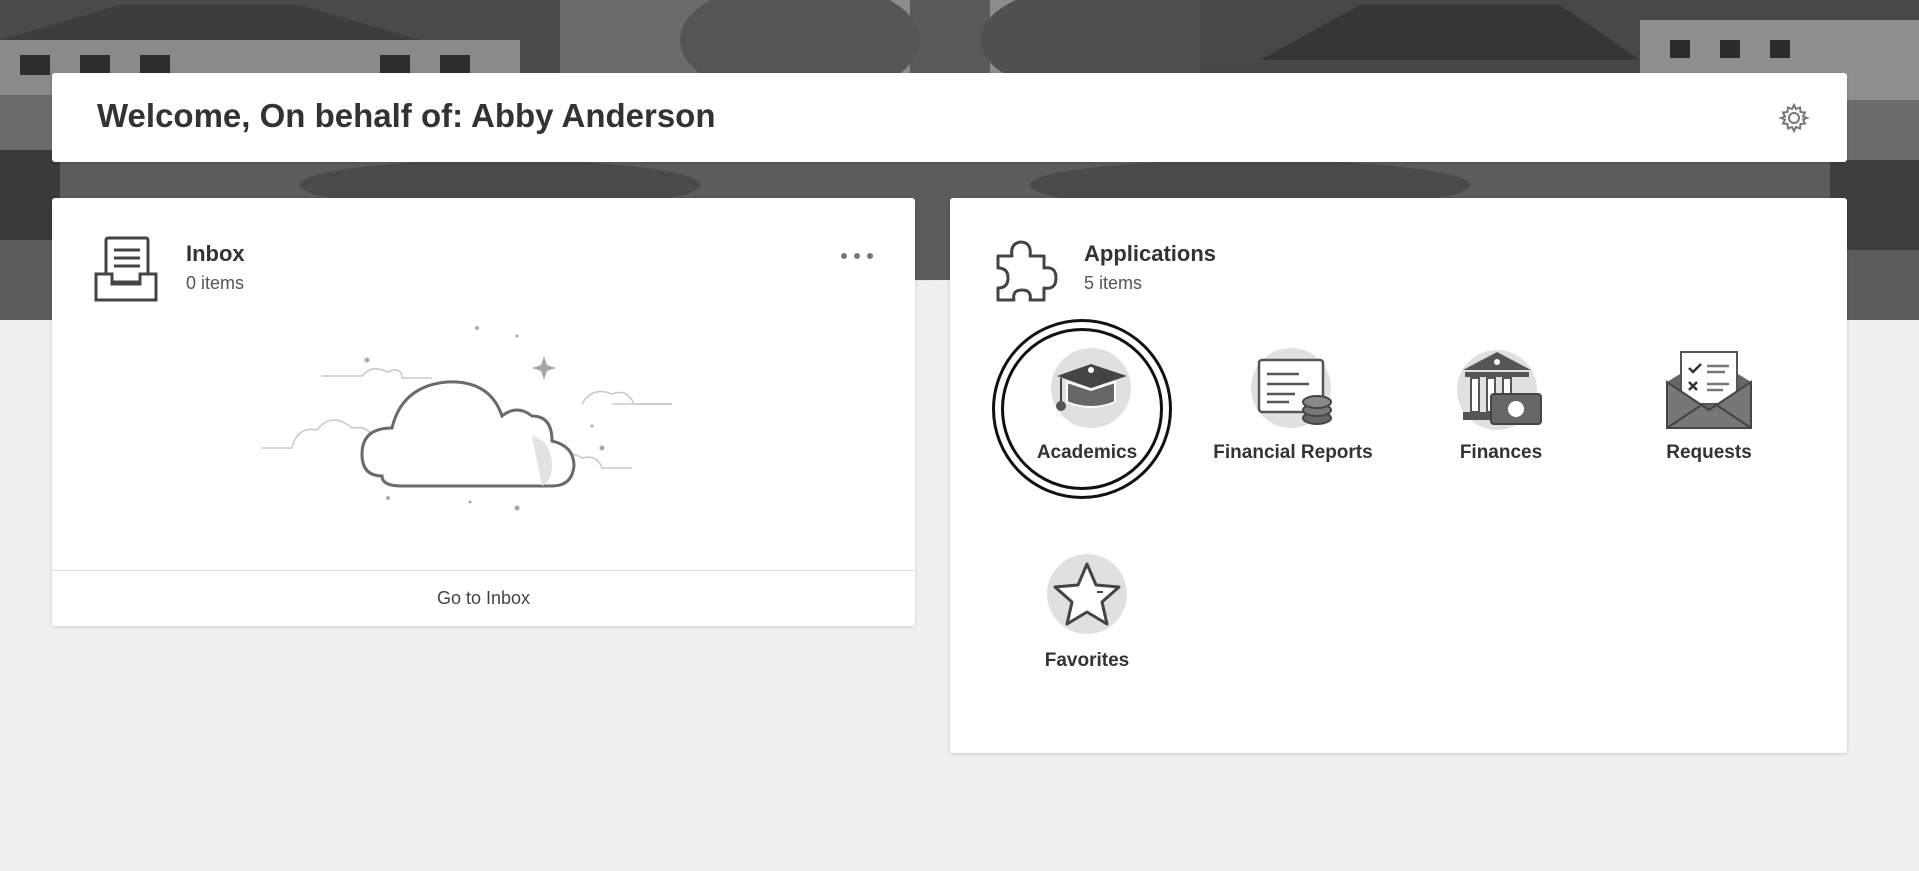  What do you see at coordinates (1709, 452) in the screenshot?
I see `app-label: Requests` at bounding box center [1709, 452].